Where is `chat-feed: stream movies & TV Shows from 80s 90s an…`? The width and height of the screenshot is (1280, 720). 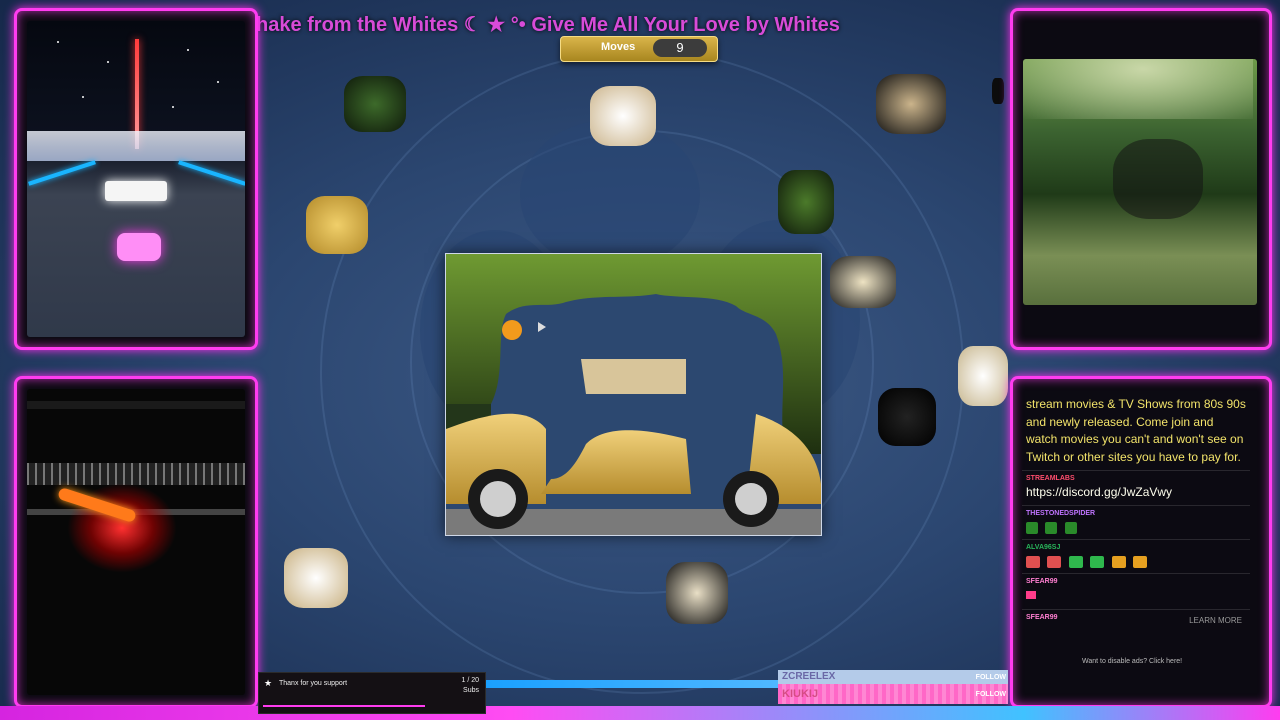 chat-feed: stream movies & TV Shows from 80s 90s an… is located at coordinates (1136, 536).